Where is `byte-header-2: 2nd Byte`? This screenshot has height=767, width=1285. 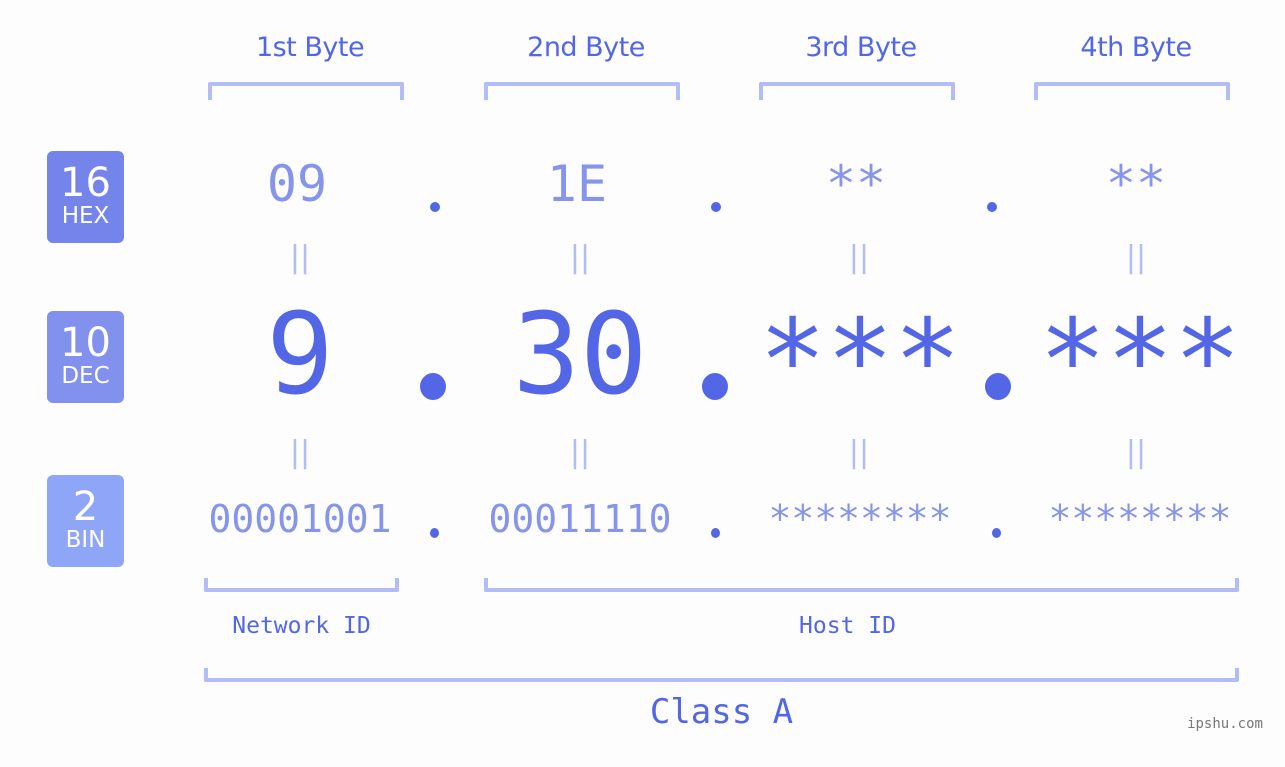 byte-header-2: 2nd Byte is located at coordinates (586, 47).